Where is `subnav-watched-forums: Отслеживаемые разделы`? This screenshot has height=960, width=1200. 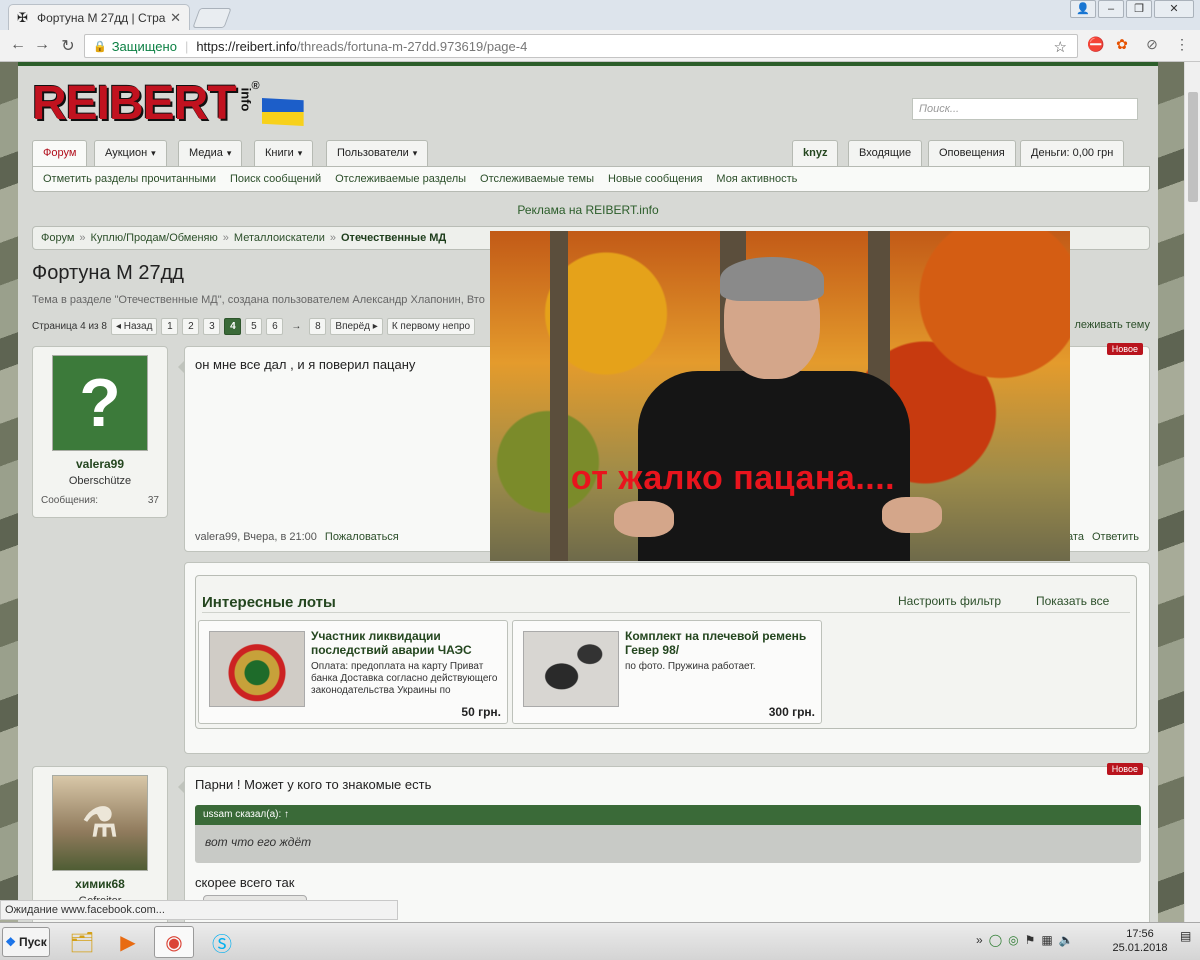 subnav-watched-forums: Отслеживаемые разделы is located at coordinates (400, 179).